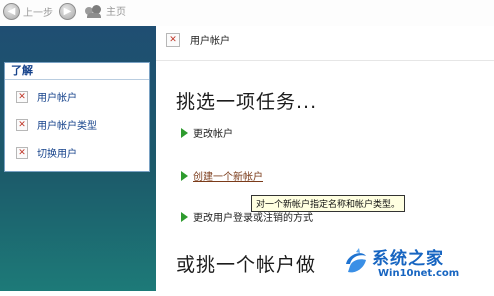 This screenshot has height=296, width=494. I want to click on task-change-logon: 更改用户登录或注销的方式, so click(247, 216).